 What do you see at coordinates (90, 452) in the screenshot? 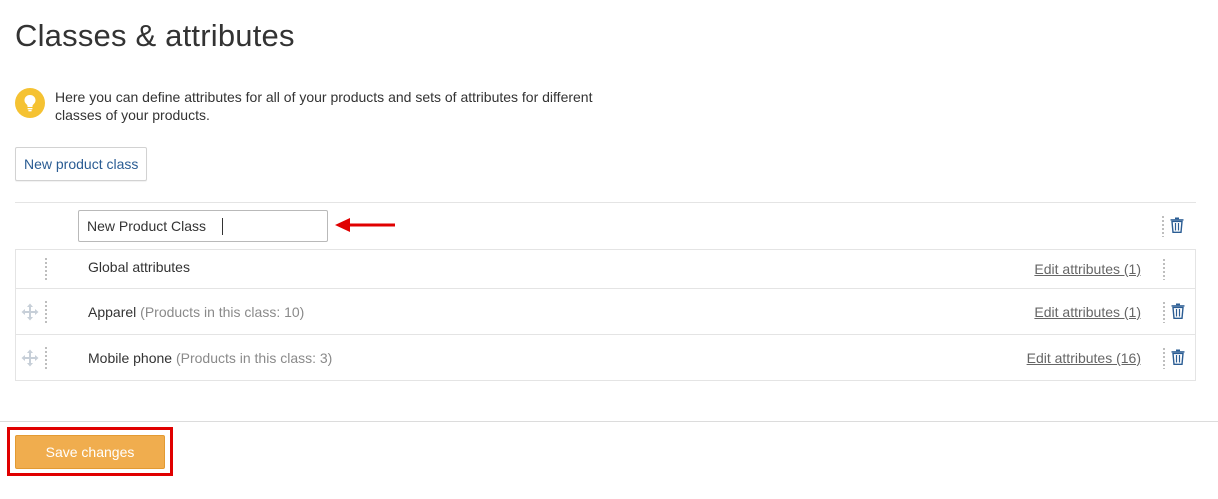
I see `save-changes-button: Save changes` at bounding box center [90, 452].